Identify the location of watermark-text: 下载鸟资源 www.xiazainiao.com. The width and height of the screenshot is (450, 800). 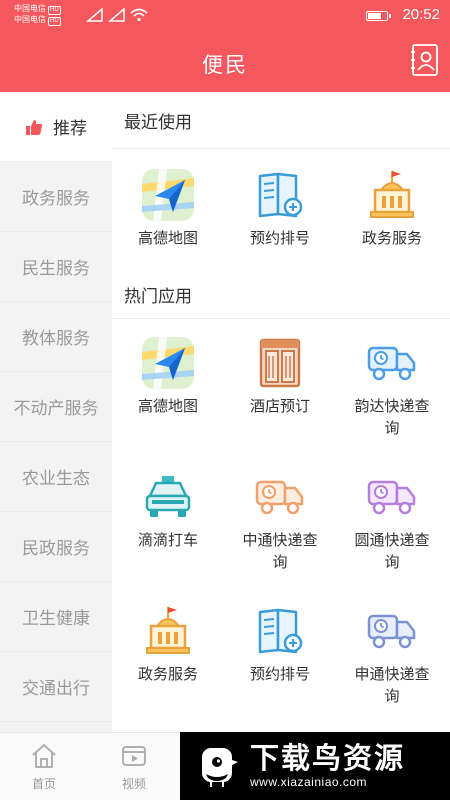
(327, 766).